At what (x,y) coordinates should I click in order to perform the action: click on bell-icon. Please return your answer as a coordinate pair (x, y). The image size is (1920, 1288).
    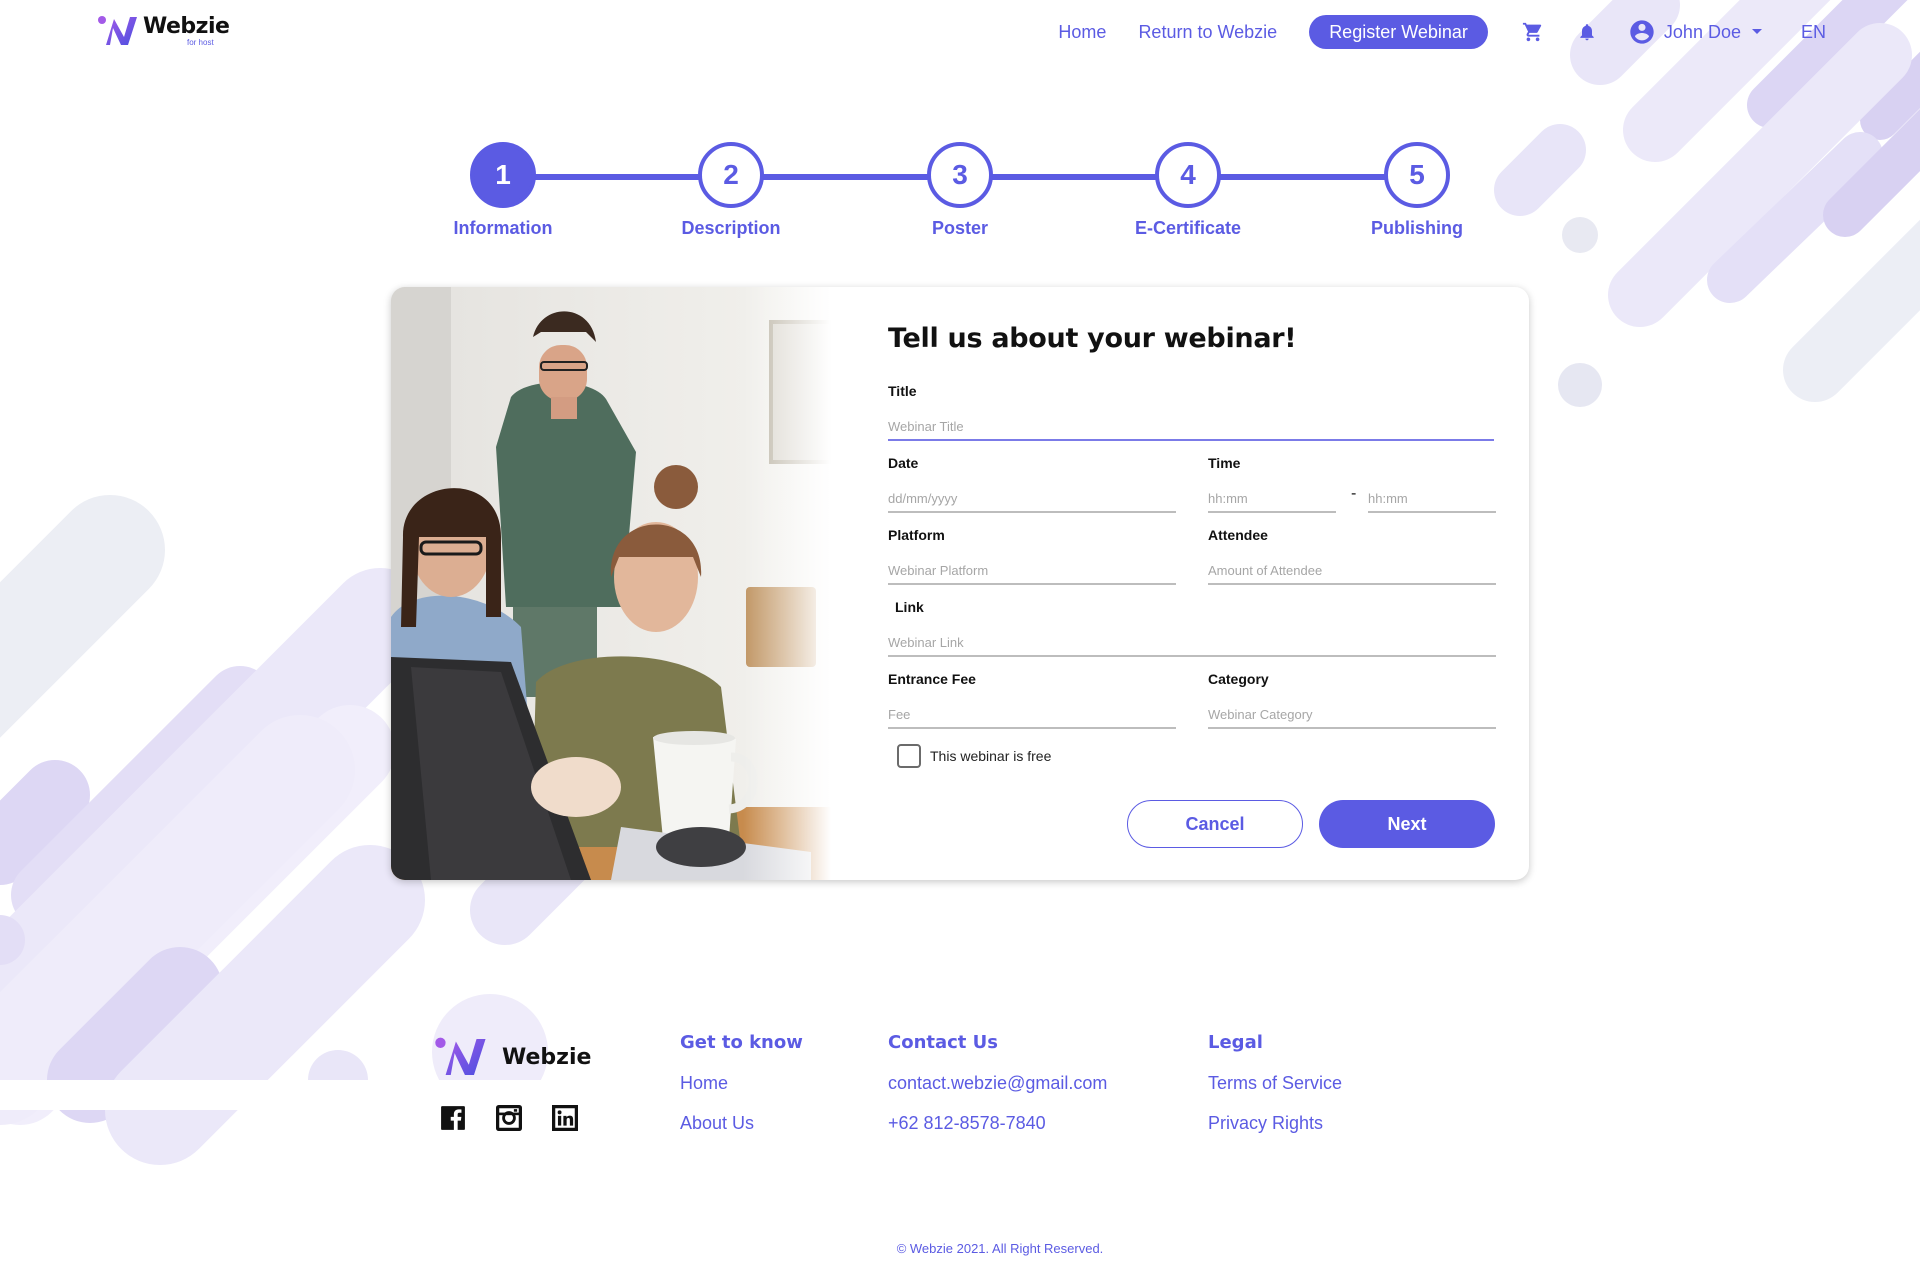
    Looking at the image, I should click on (1587, 32).